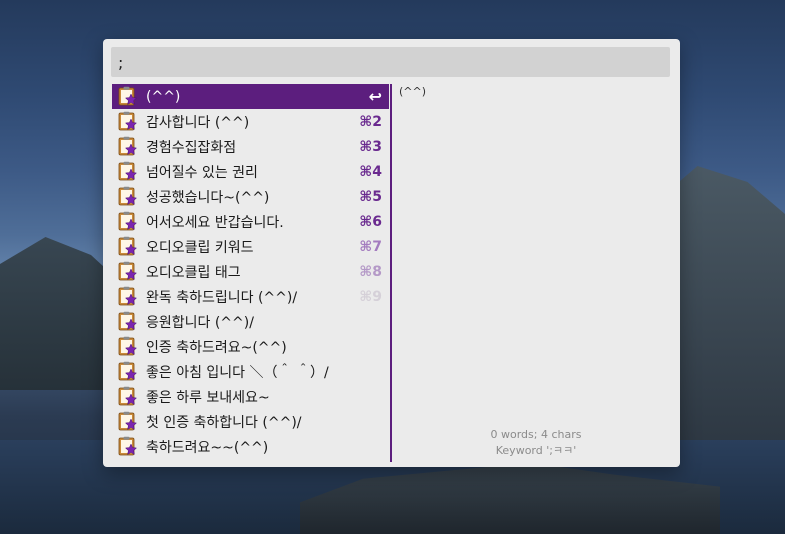 This screenshot has height=534, width=785. Describe the element at coordinates (370, 221) in the screenshot. I see `shortcut-hint: ⌘6` at that location.